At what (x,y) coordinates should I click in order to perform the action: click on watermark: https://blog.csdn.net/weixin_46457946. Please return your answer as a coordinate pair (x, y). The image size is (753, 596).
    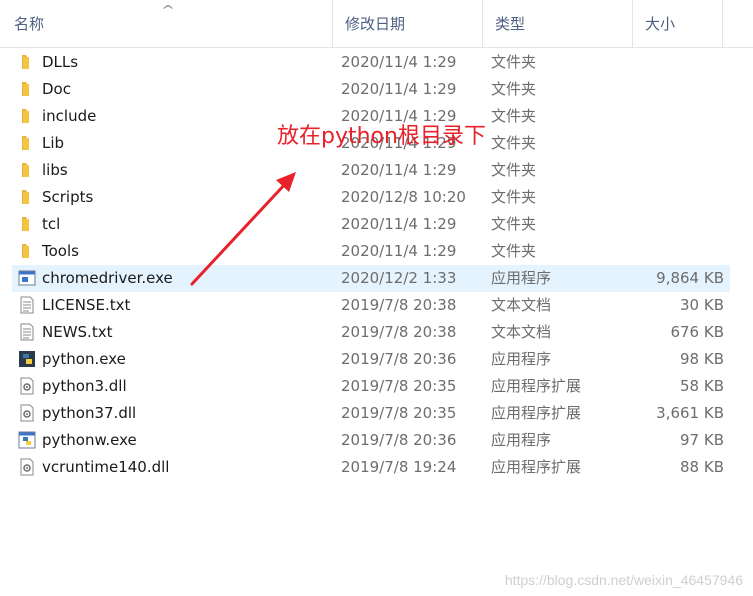
    Looking at the image, I should click on (623, 580).